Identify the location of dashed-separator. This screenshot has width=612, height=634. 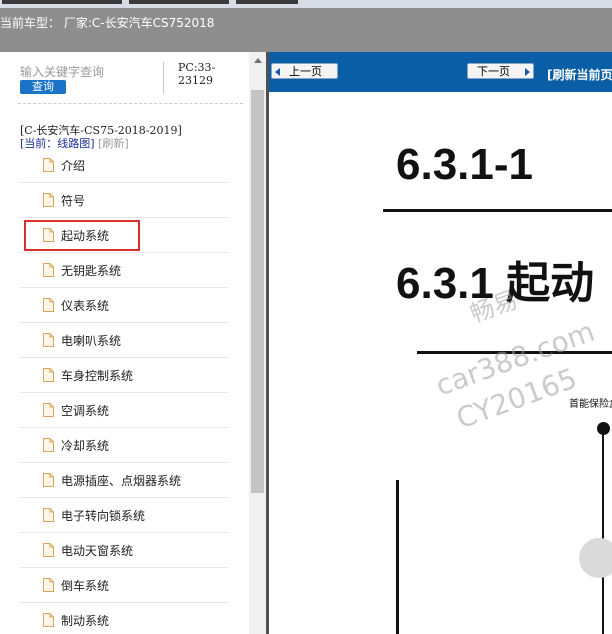
(130, 103).